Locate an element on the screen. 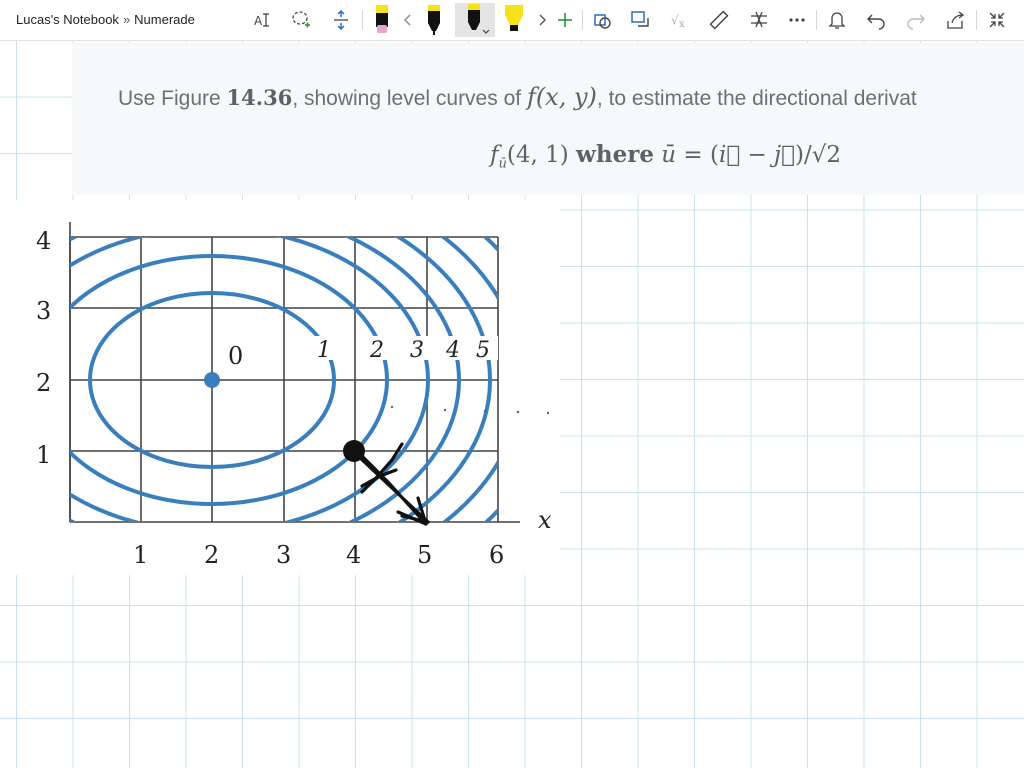 The height and width of the screenshot is (768, 1024). y-tick-4: 4 is located at coordinates (43, 241).